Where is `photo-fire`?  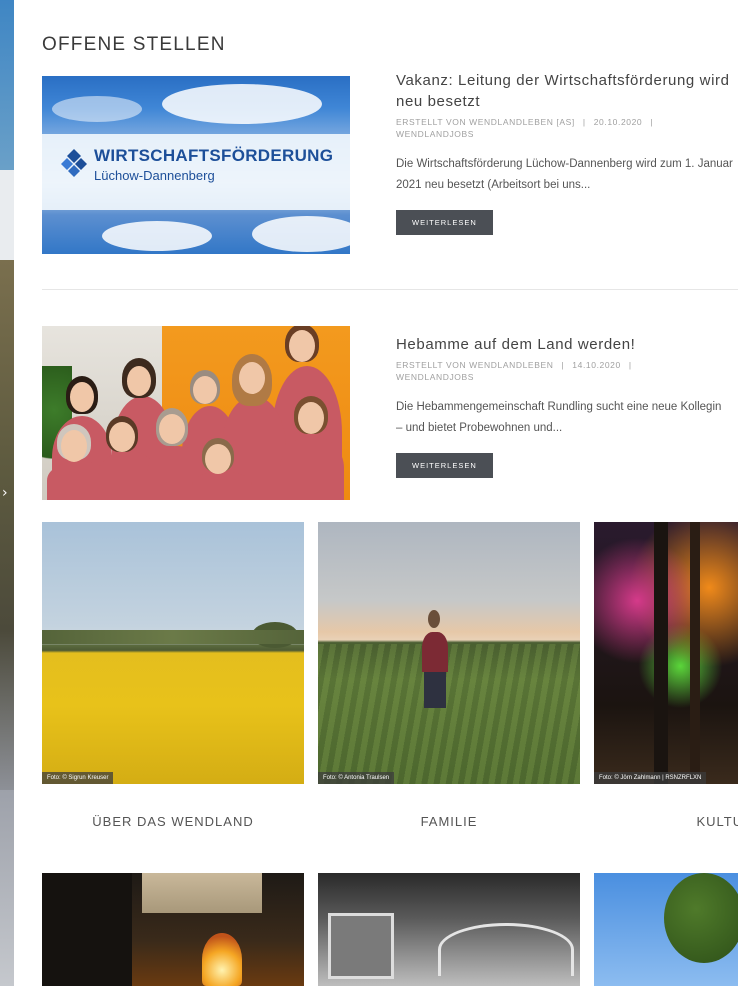
photo-fire is located at coordinates (222, 959).